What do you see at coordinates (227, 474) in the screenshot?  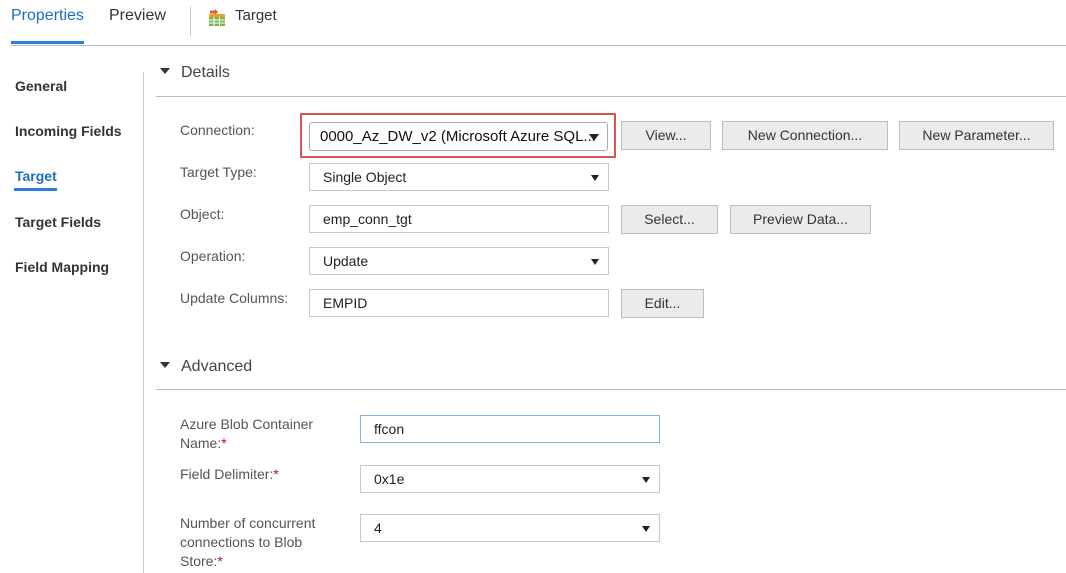 I see `field-delimiter-label-text: Field Delimiter:` at bounding box center [227, 474].